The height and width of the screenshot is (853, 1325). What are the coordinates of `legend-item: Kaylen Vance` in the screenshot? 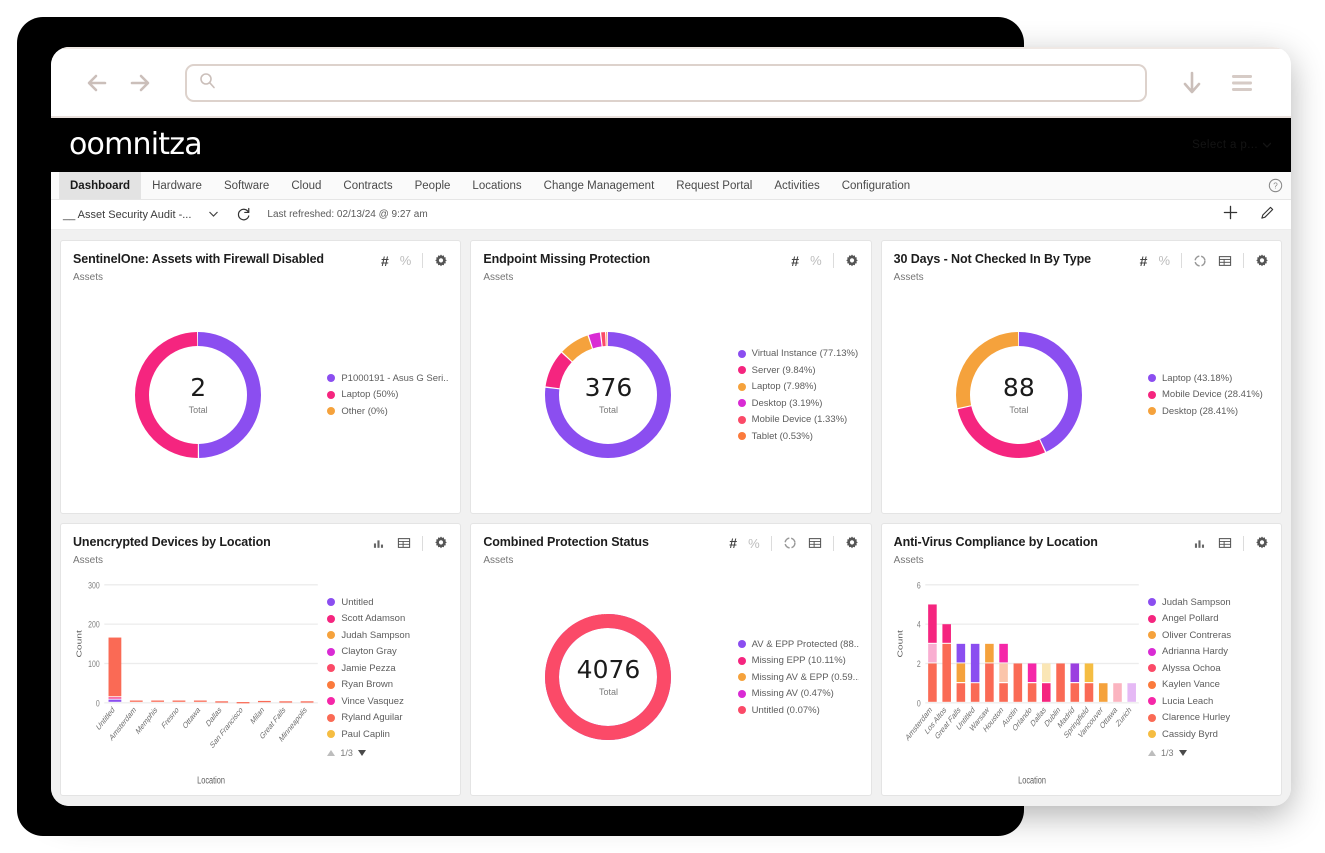 It's located at (1208, 684).